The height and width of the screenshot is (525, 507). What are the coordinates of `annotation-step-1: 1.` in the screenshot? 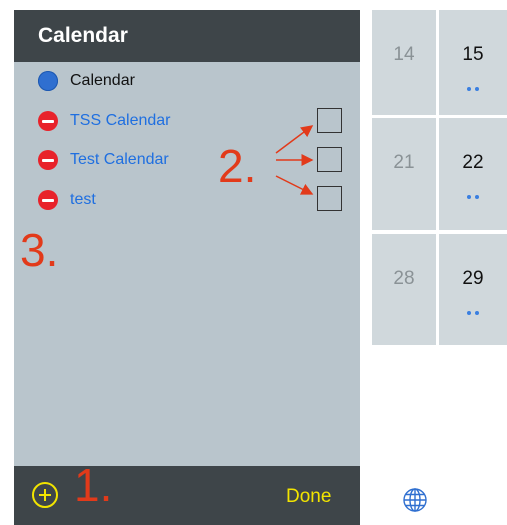 It's located at (93, 485).